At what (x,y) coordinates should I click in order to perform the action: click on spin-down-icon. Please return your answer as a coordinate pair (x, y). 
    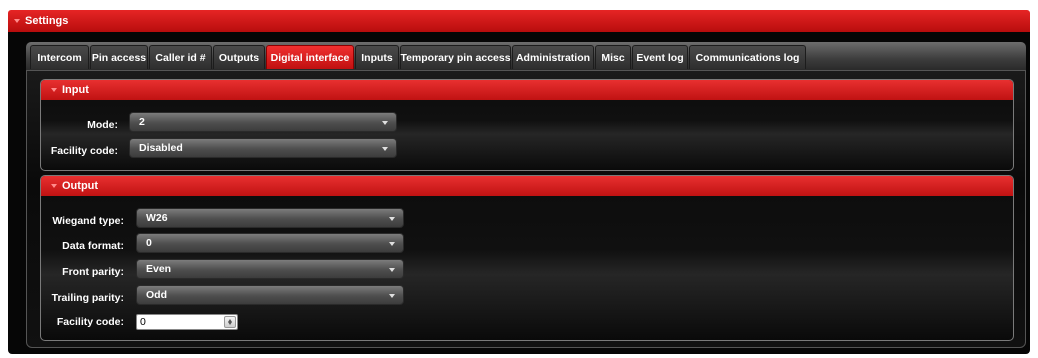
    Looking at the image, I should click on (230, 323).